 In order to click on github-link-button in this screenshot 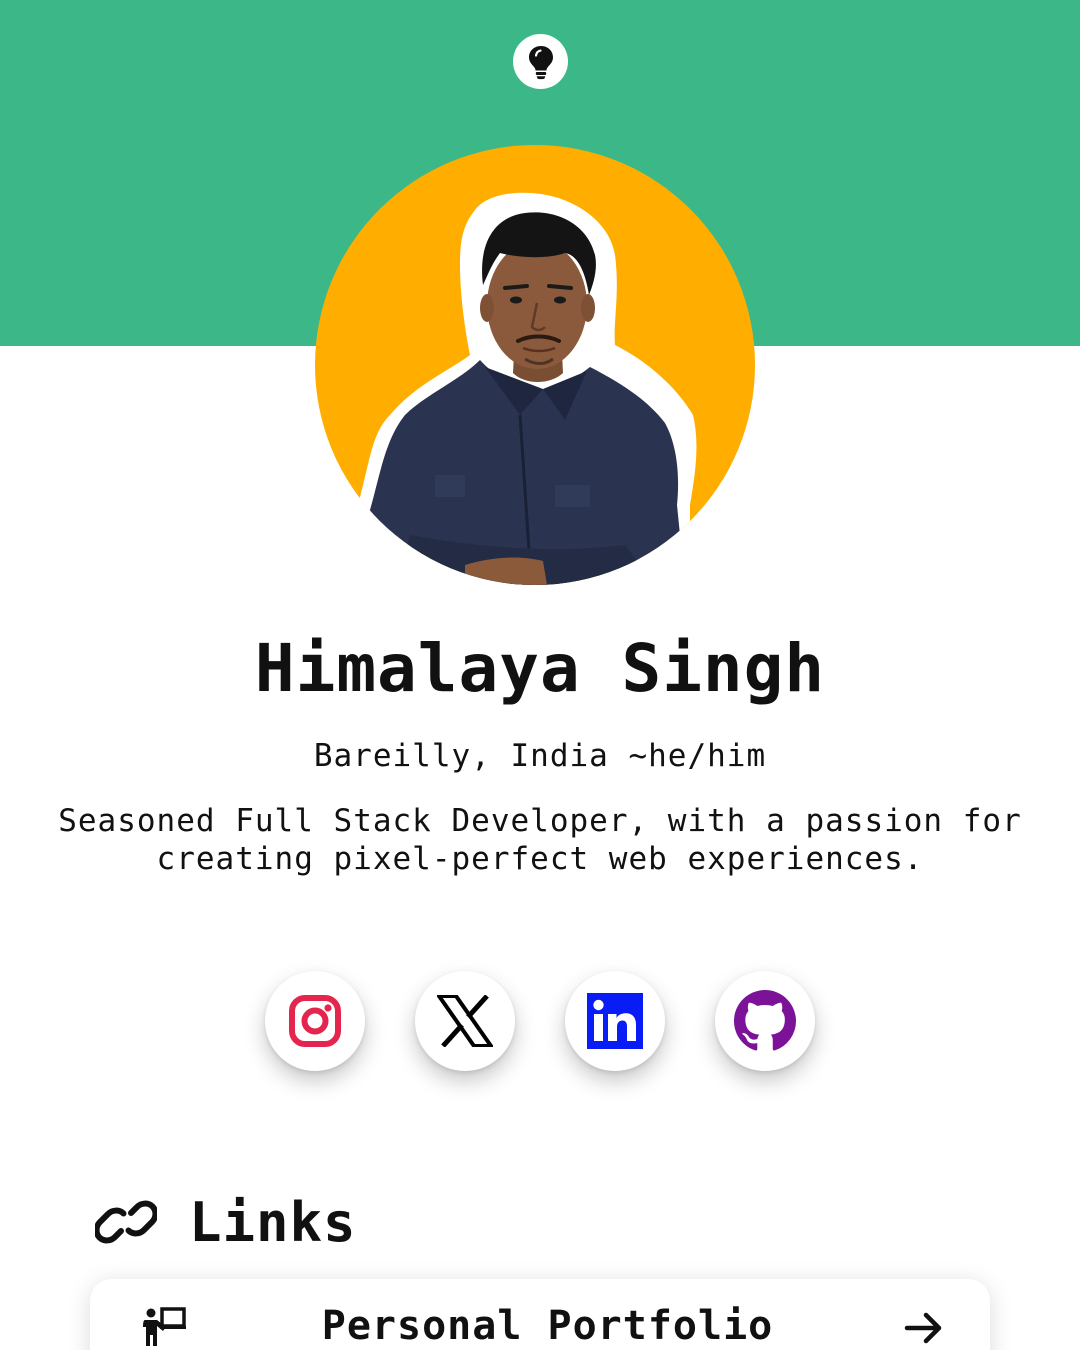, I will do `click(765, 1021)`.